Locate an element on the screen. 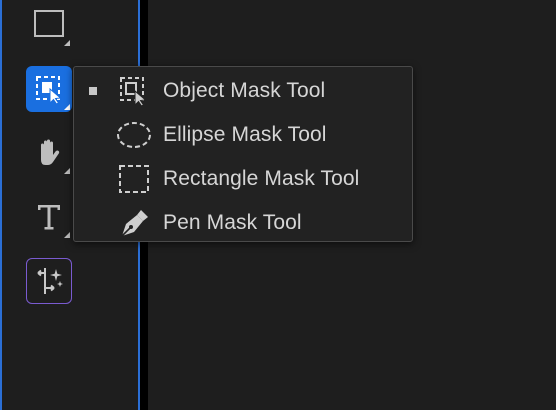 Image resolution: width=556 pixels, height=410 pixels. generative-extend-icon is located at coordinates (50, 281).